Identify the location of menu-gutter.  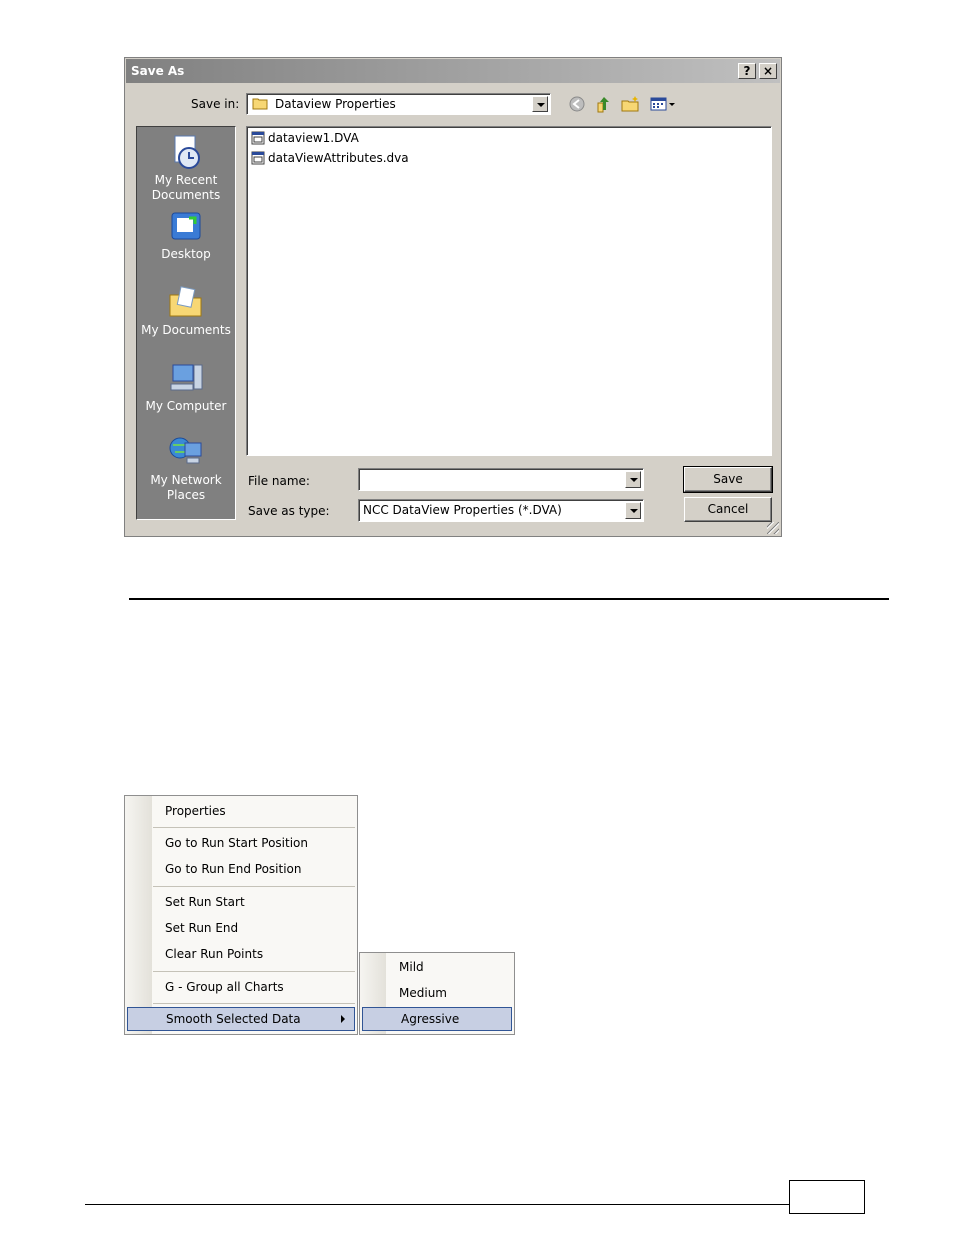
(138, 915).